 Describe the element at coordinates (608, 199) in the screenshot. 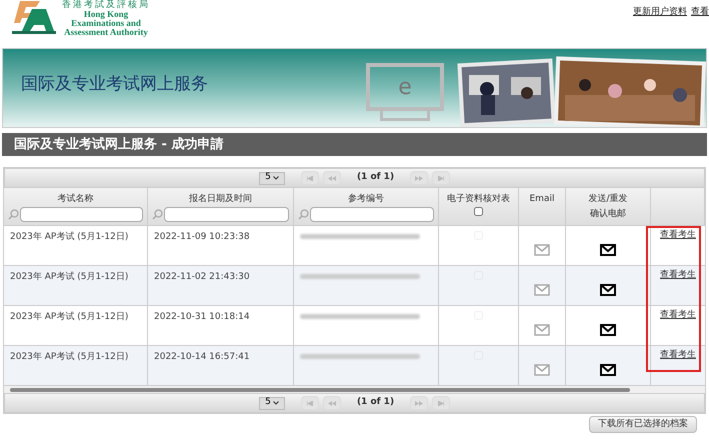

I see `column-header: 发送/重发` at that location.